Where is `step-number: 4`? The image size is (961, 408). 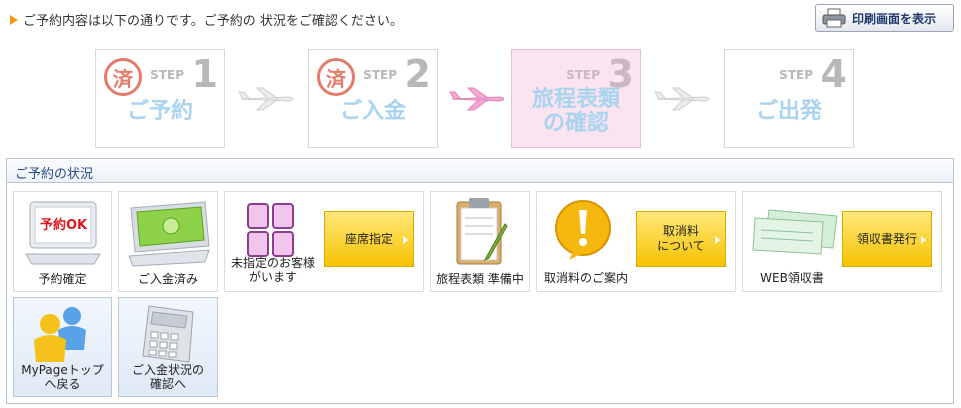
step-number: 4 is located at coordinates (833, 74).